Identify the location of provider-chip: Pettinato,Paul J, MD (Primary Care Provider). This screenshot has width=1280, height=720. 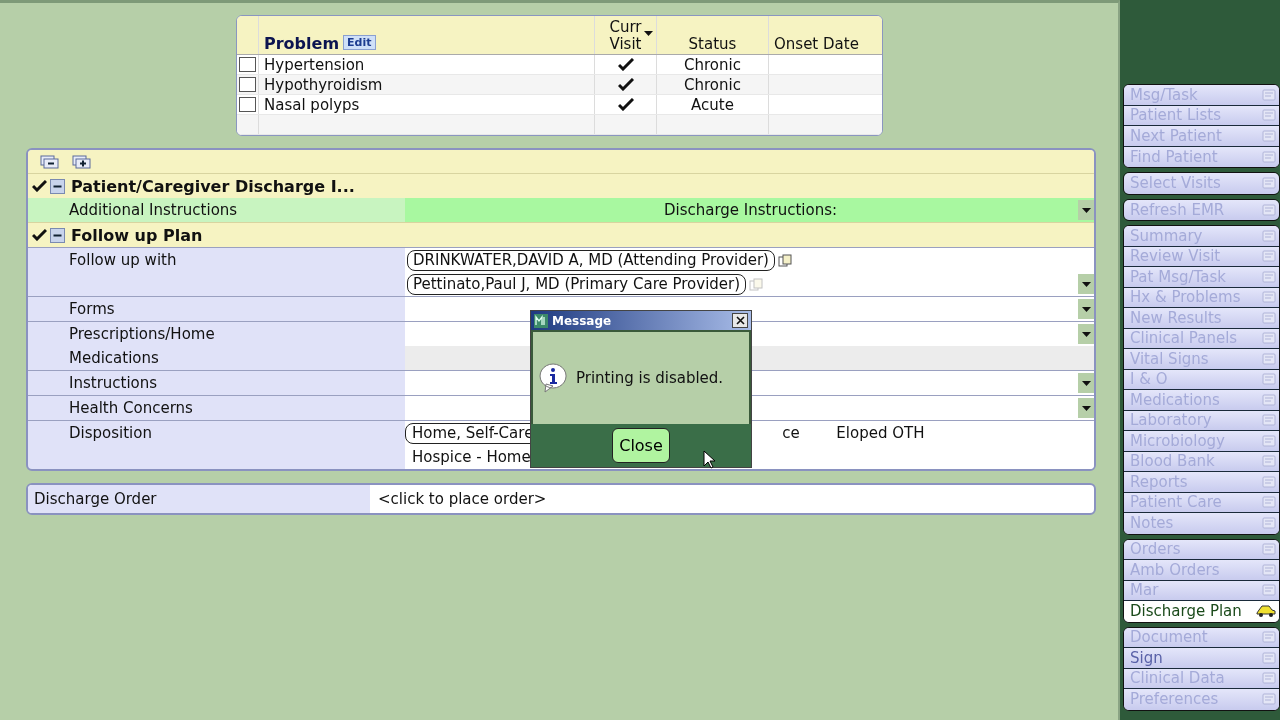
(577, 284).